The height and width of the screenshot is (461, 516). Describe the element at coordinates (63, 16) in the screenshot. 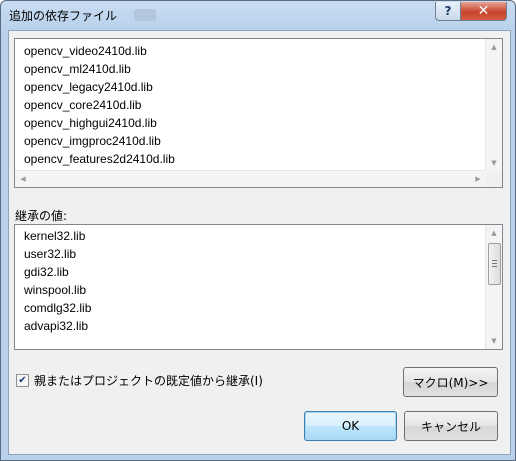

I see `window-title: 追加の依存ファイル` at that location.